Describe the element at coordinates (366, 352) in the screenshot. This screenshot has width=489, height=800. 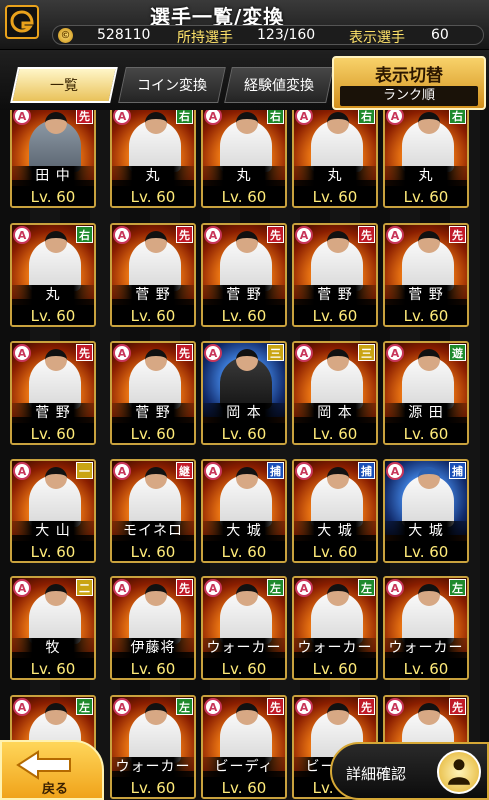
I see `position-badge: 三` at that location.